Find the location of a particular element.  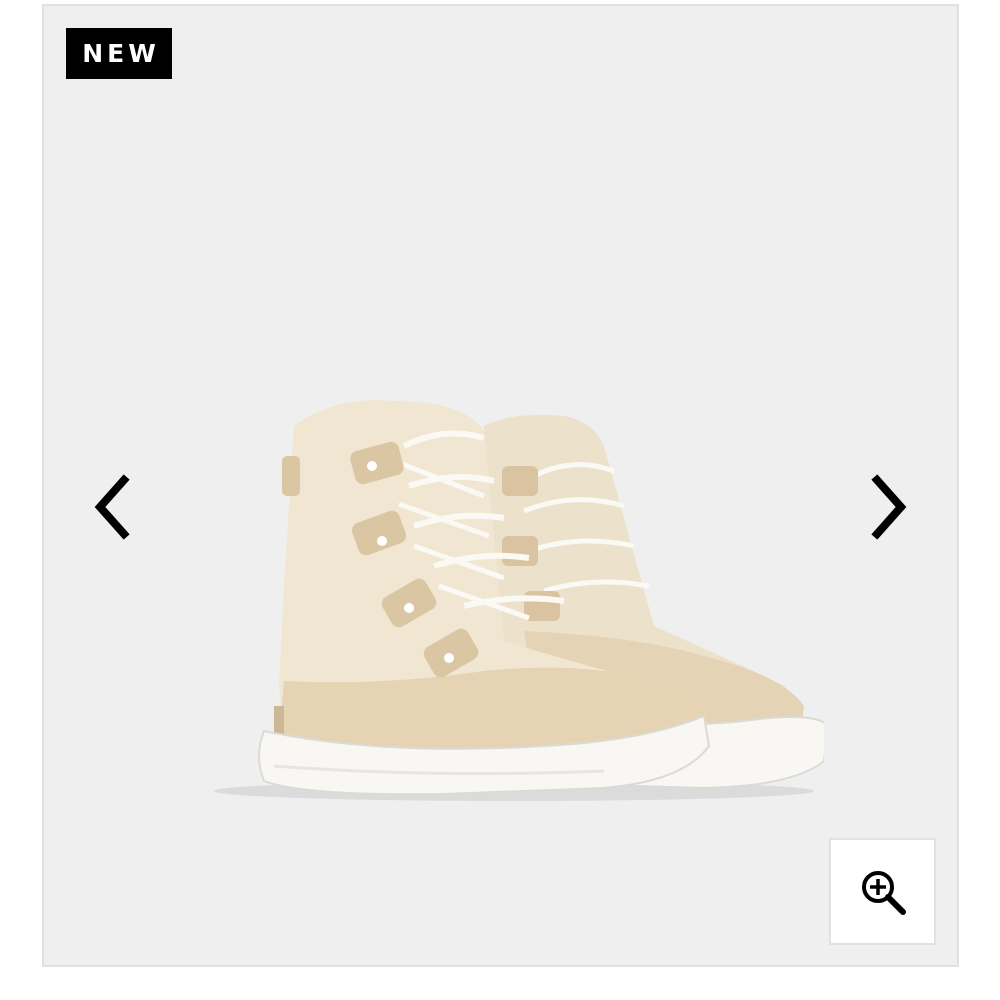

new-badge-label: NEW is located at coordinates (121, 53).